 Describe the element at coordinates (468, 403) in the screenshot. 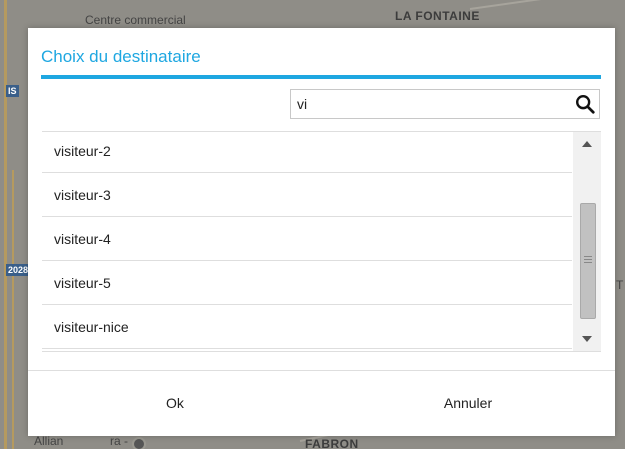

I see `cancel-button: Annuler` at that location.